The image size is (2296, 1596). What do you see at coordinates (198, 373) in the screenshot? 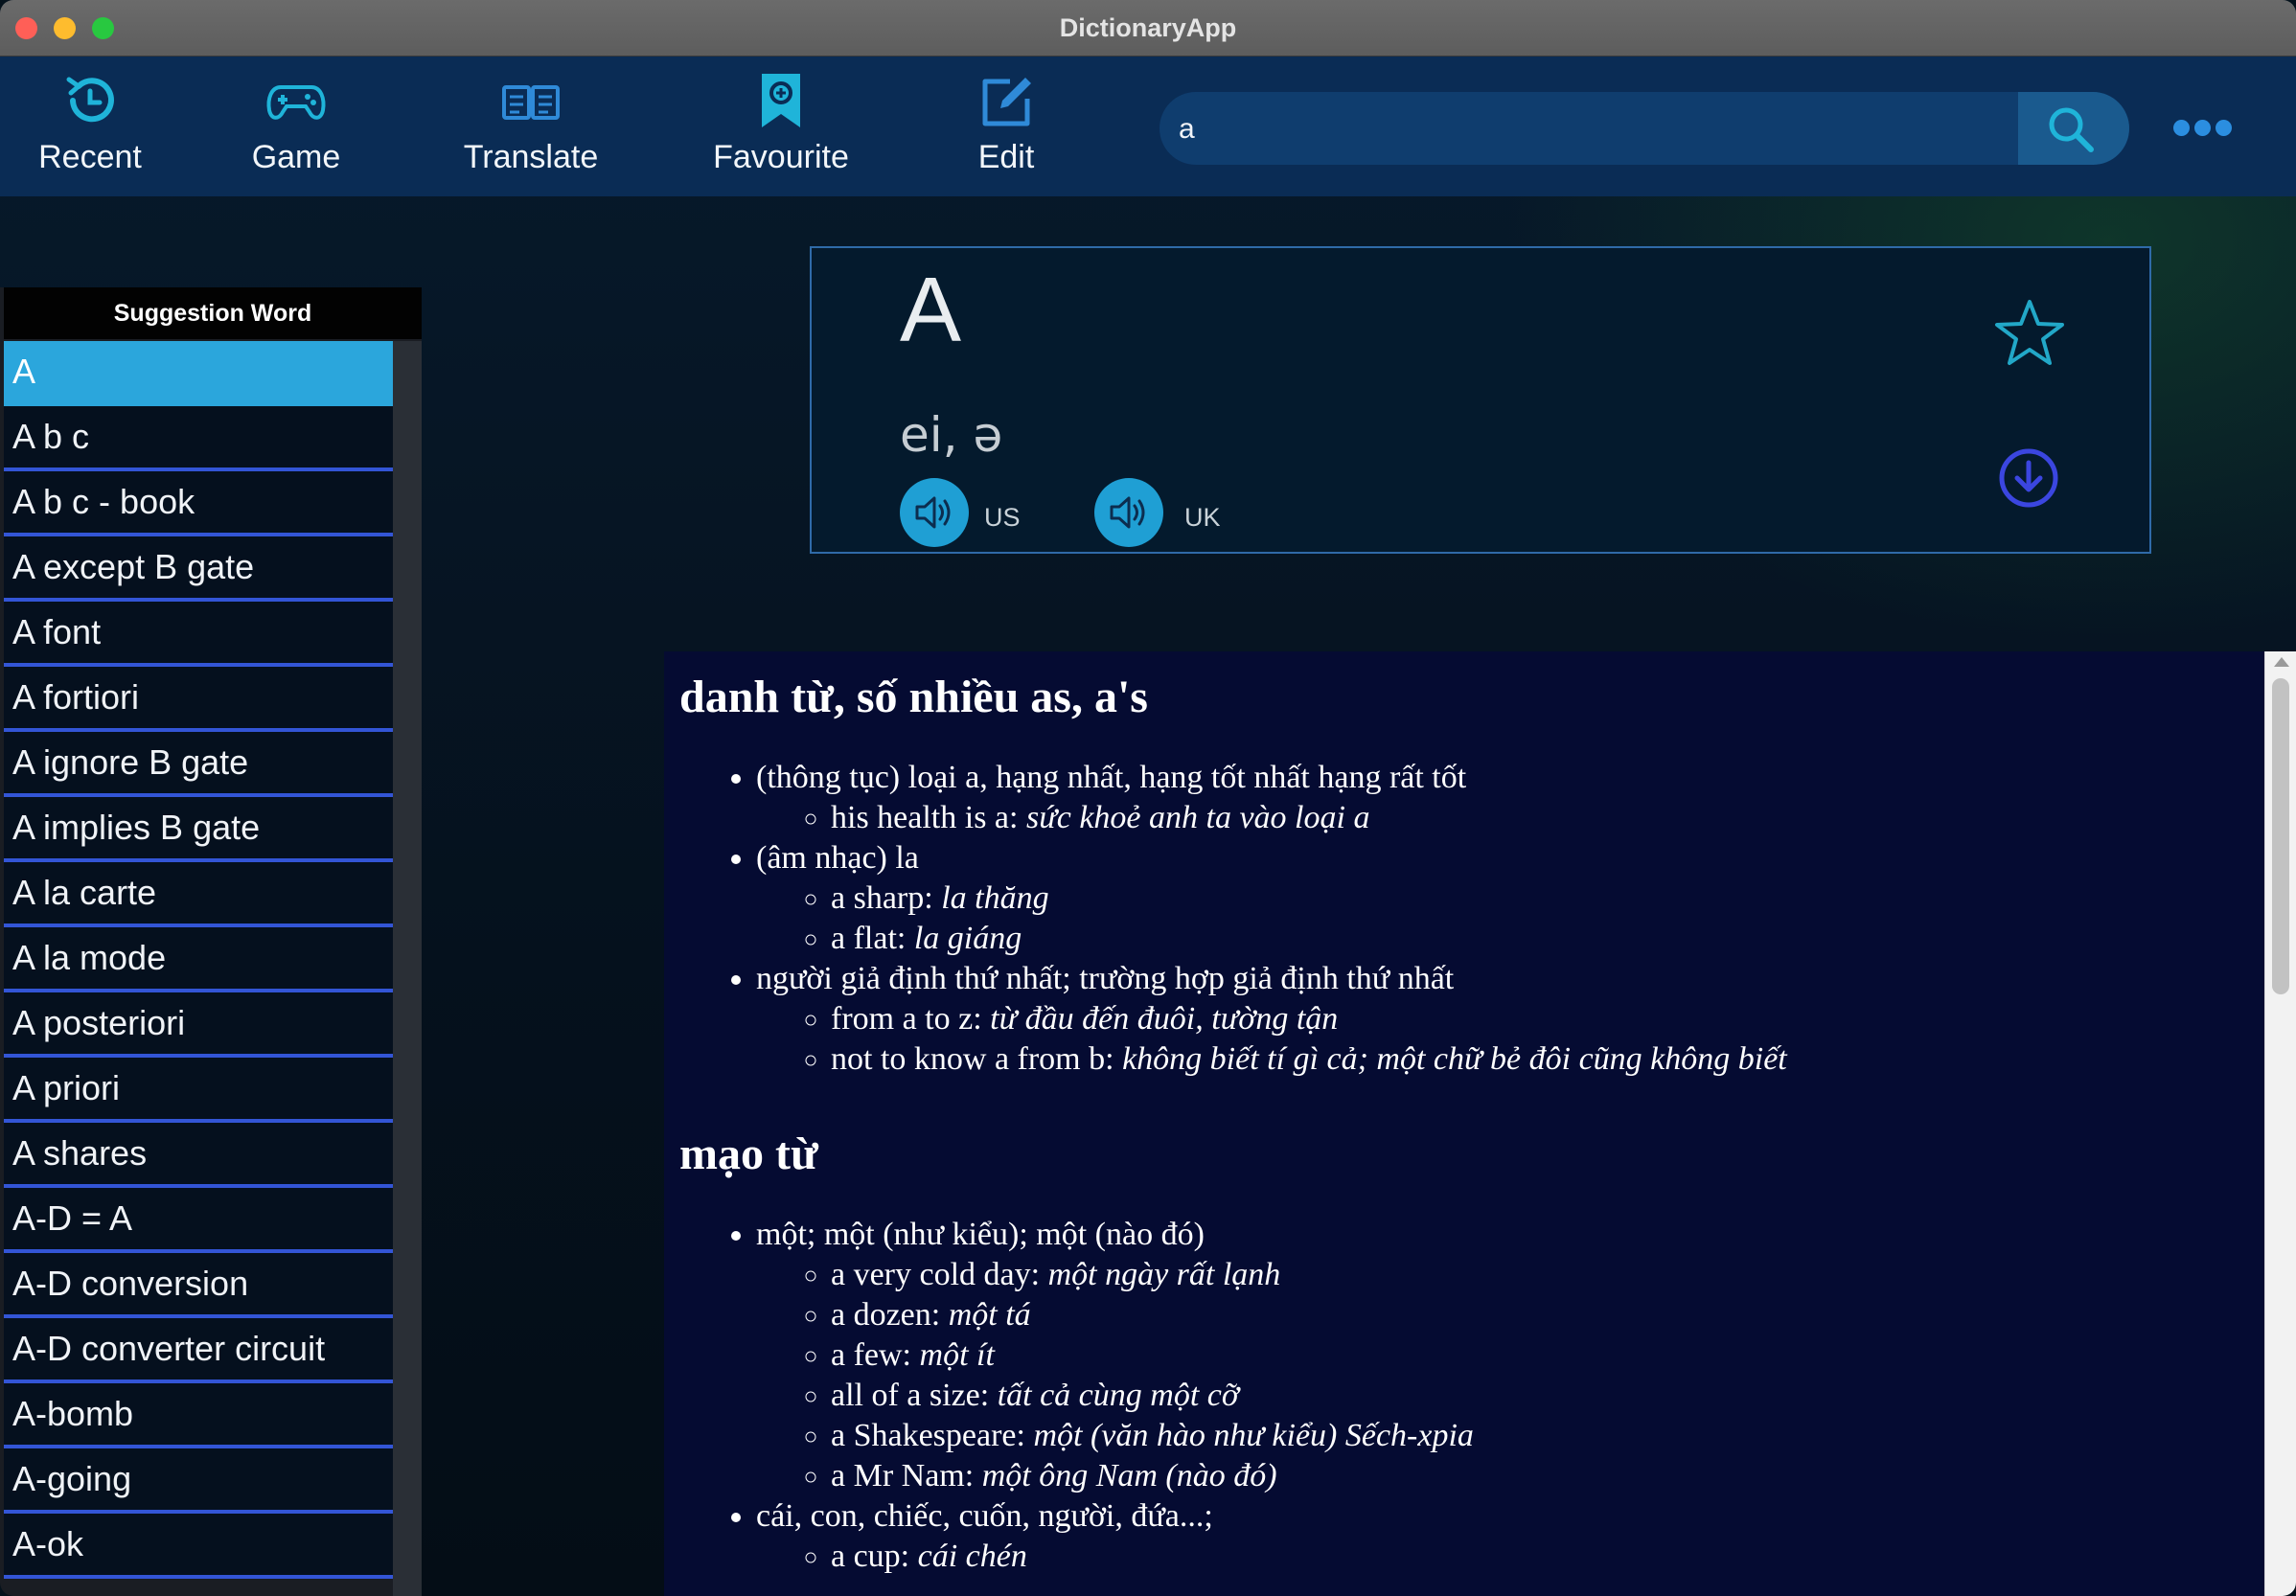
I see `suggestion-item: A` at bounding box center [198, 373].